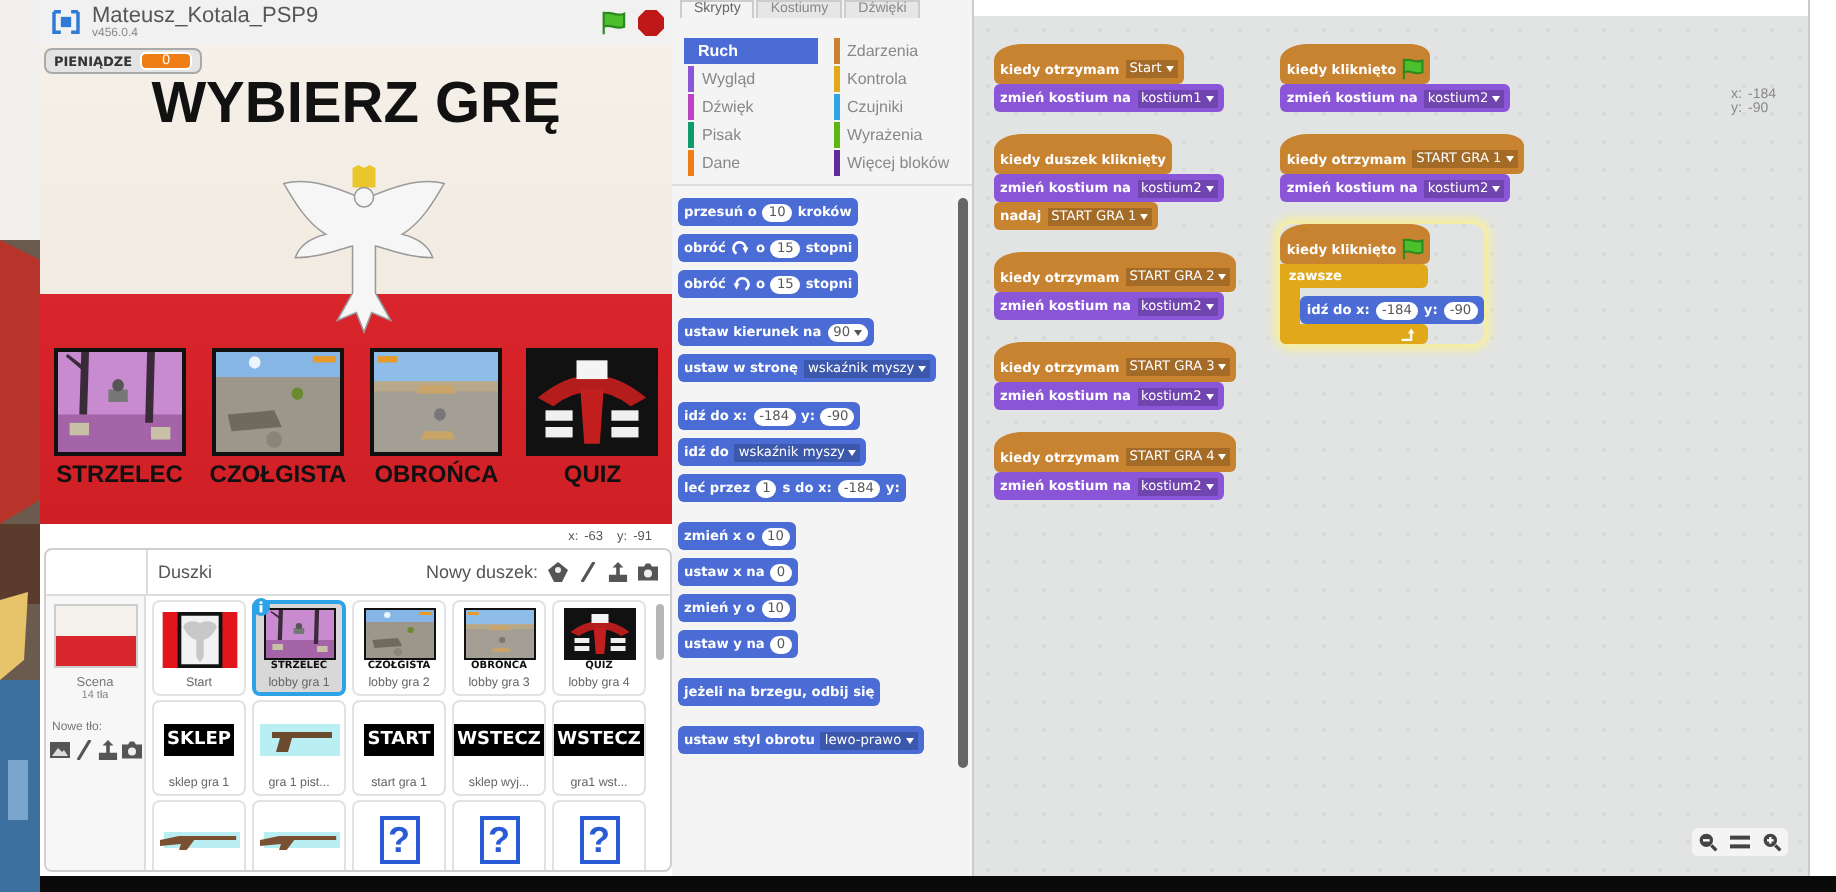 The image size is (1836, 892). What do you see at coordinates (592, 474) in the screenshot?
I see `game-label: QUIZ` at bounding box center [592, 474].